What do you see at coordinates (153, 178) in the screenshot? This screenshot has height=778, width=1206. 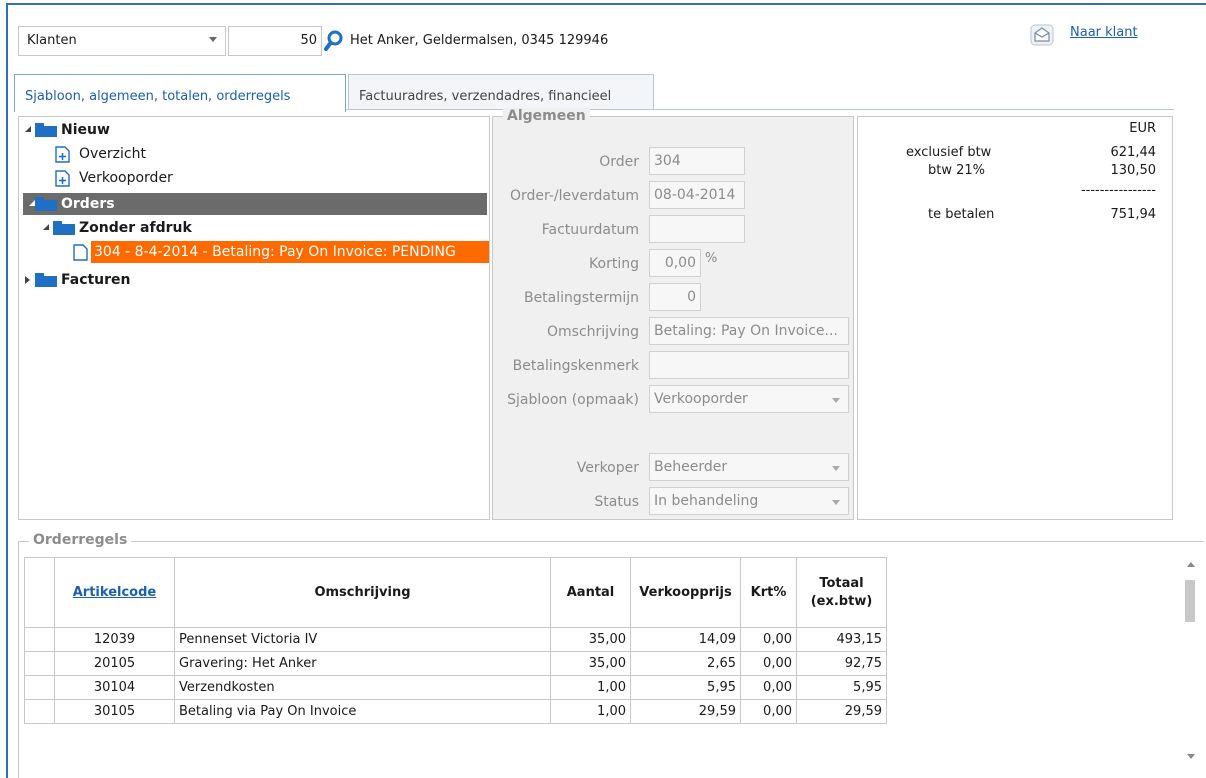 I see `tree-node-verkooporder: Verkooporder` at bounding box center [153, 178].